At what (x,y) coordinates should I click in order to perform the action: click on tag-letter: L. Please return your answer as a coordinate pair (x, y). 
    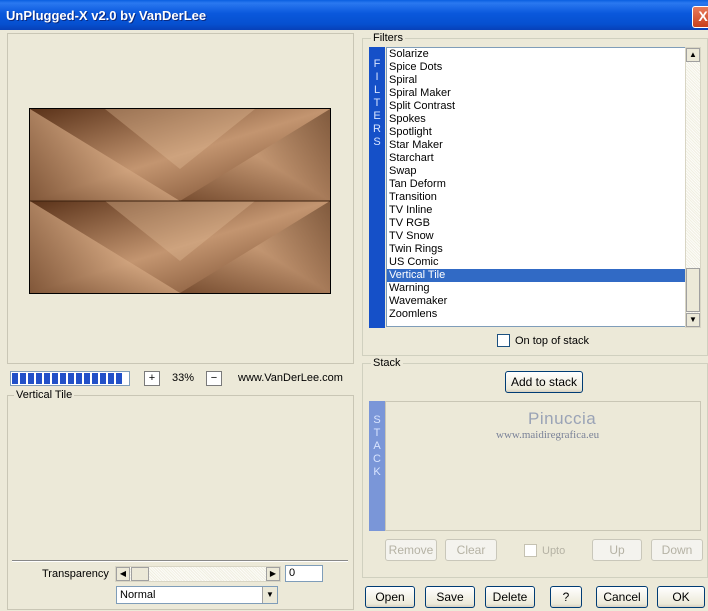
    Looking at the image, I should click on (377, 90).